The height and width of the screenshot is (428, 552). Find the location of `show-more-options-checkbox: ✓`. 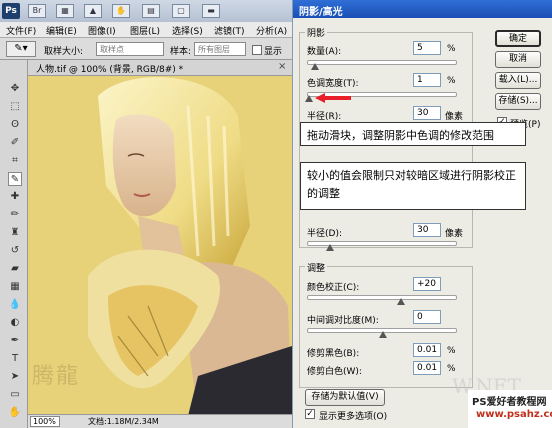

show-more-options-checkbox: ✓ is located at coordinates (310, 414).